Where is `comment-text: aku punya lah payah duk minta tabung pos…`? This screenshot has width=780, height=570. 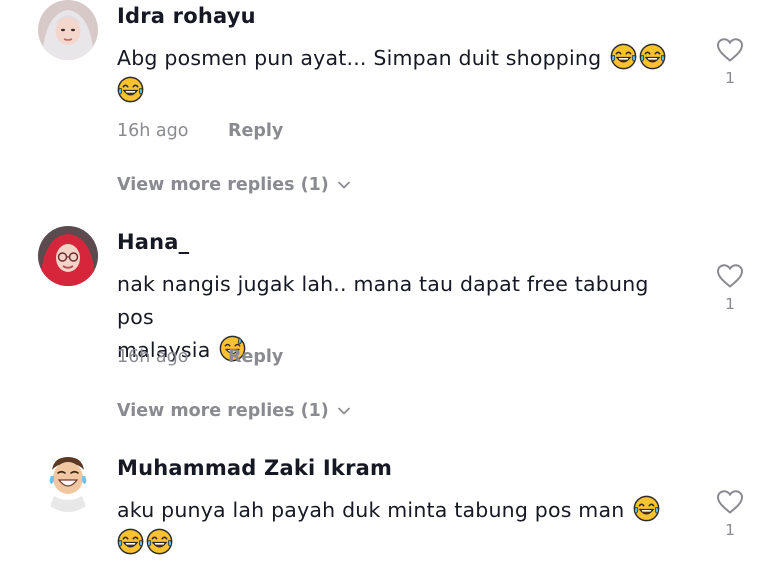 comment-text: aku punya lah payah duk minta tabung pos… is located at coordinates (404, 527).